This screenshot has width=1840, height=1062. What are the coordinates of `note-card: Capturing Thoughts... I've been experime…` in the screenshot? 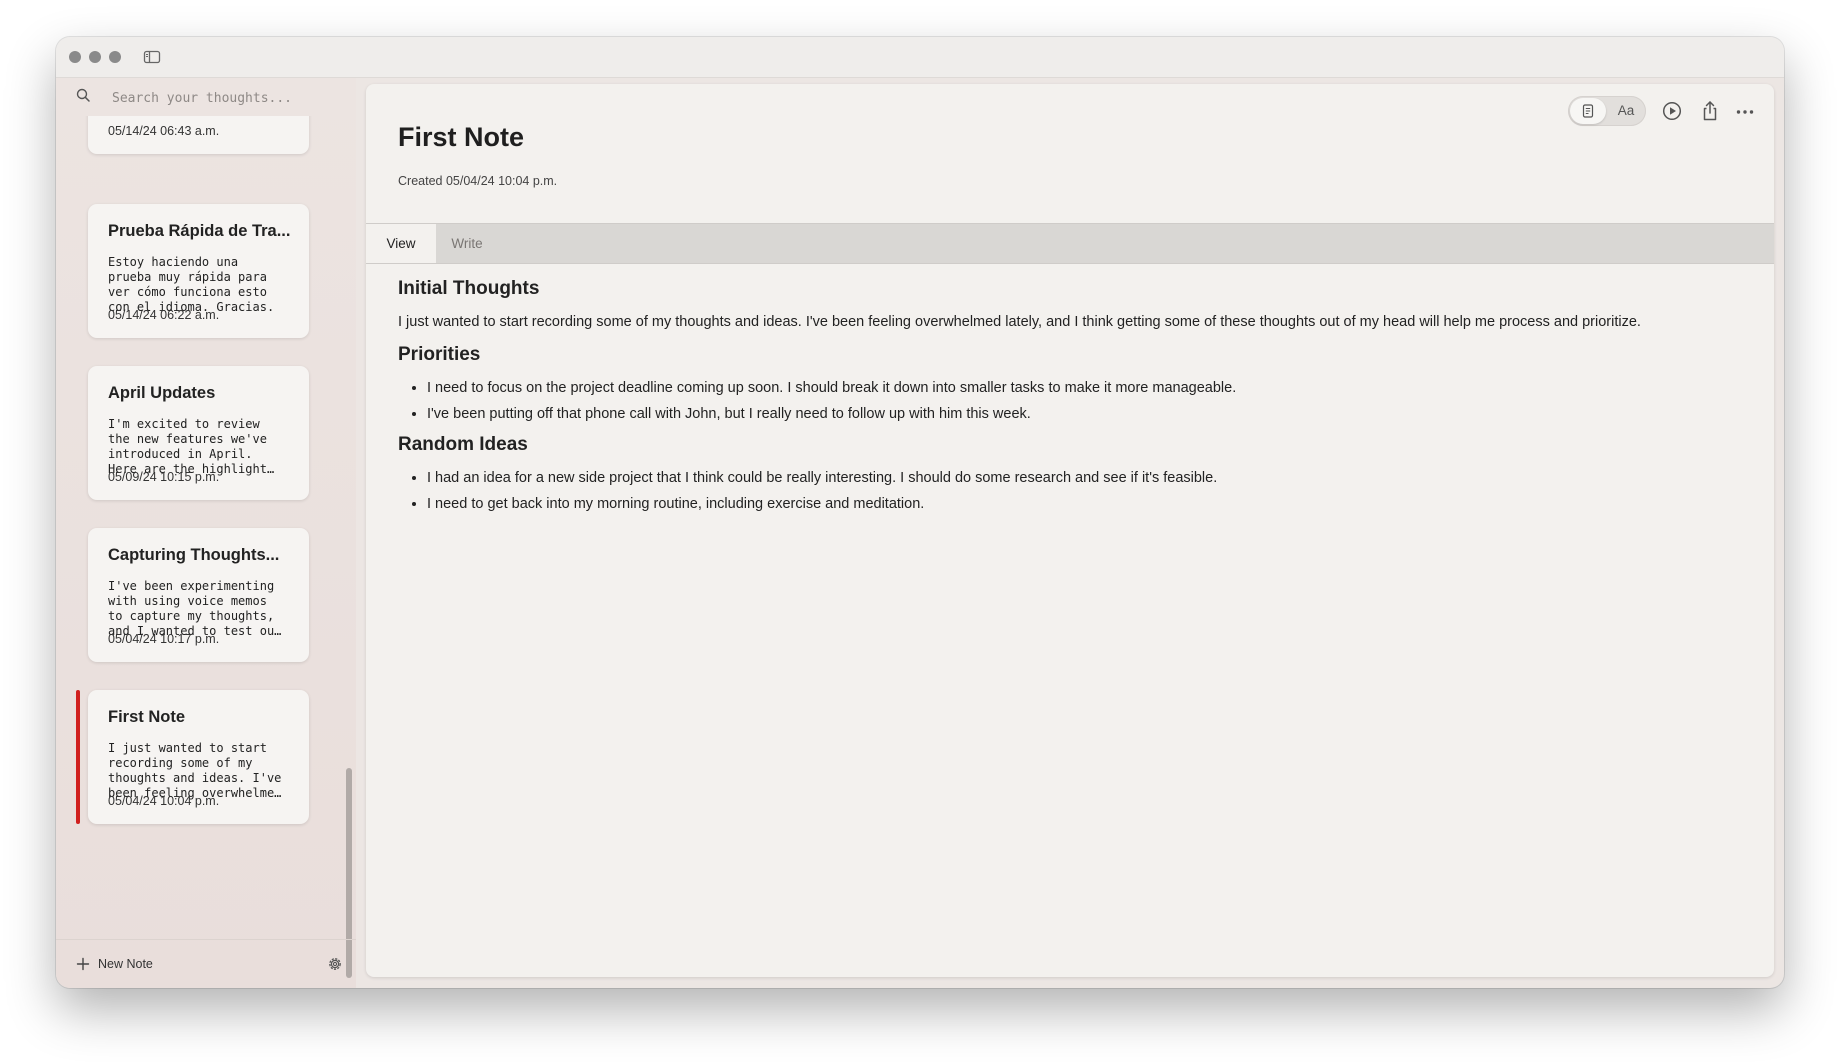 It's located at (198, 595).